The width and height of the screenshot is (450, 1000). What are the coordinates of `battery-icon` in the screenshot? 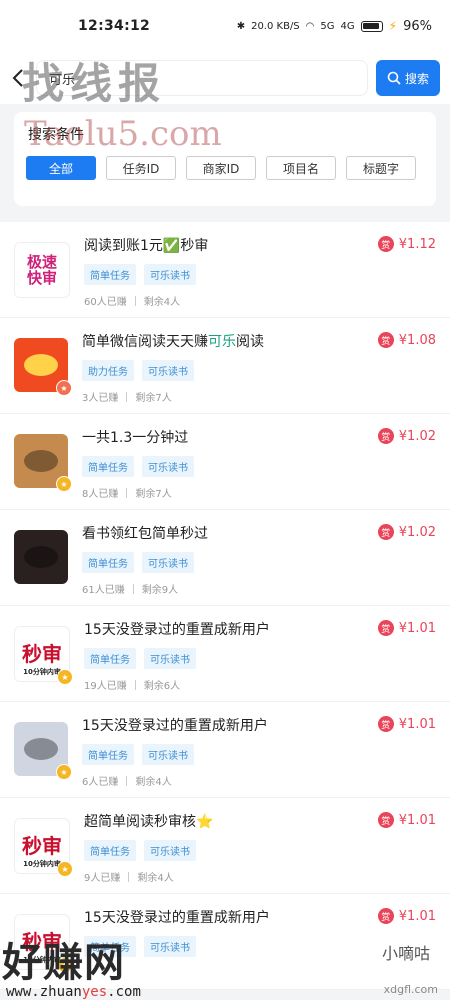 It's located at (371, 26).